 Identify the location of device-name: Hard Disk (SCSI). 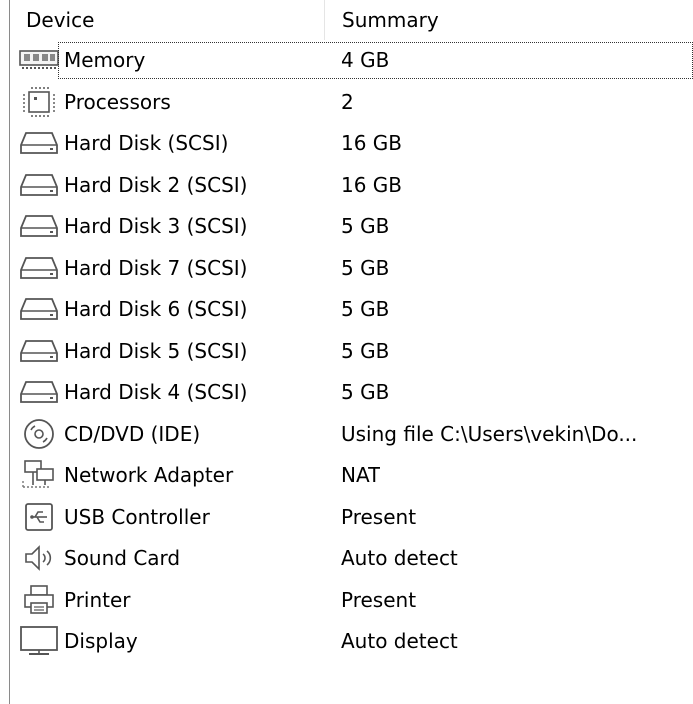
(146, 143).